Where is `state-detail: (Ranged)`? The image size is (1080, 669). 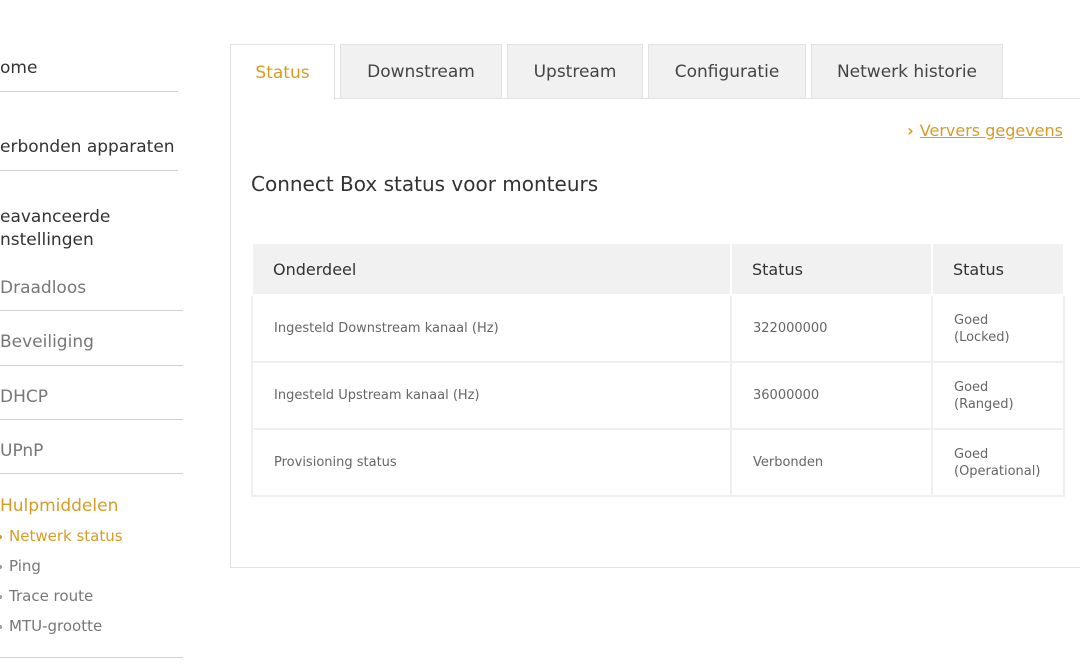
state-detail: (Ranged) is located at coordinates (984, 404).